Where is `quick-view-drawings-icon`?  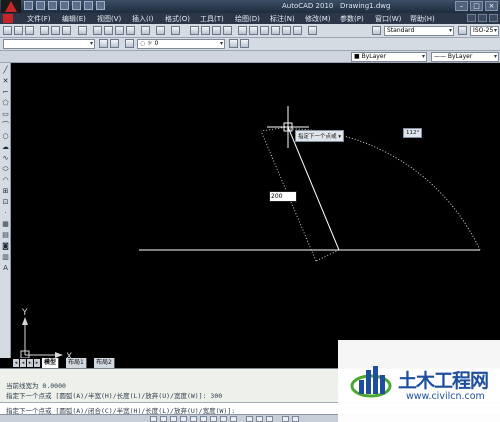
quick-view-drawings-icon is located at coordinates (269, 419).